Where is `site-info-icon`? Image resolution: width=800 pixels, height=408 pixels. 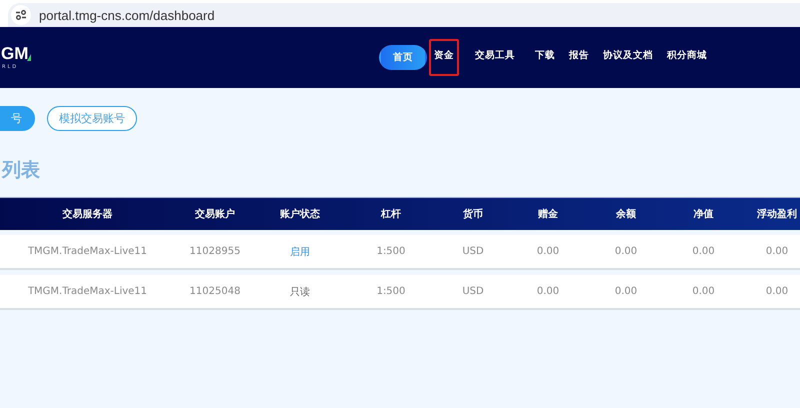 site-info-icon is located at coordinates (21, 15).